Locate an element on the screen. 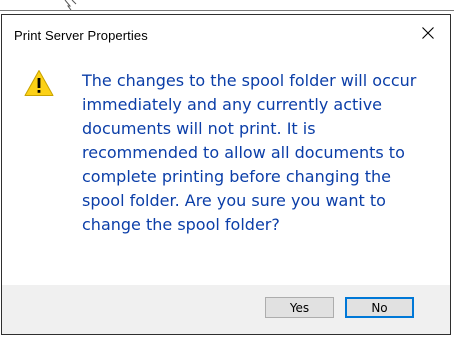 This screenshot has height=337, width=454. warning-icon is located at coordinates (39, 83).